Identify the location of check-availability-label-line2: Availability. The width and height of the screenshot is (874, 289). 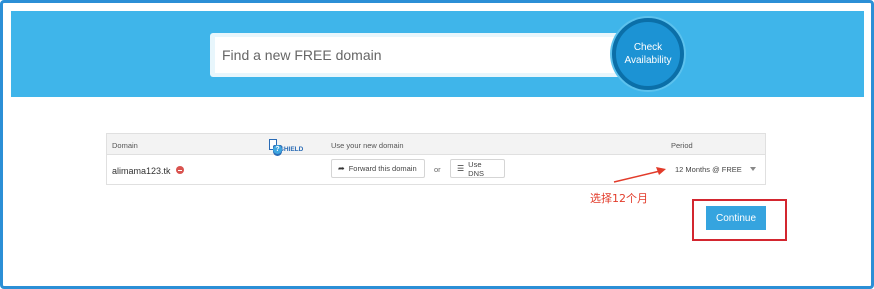
(648, 60).